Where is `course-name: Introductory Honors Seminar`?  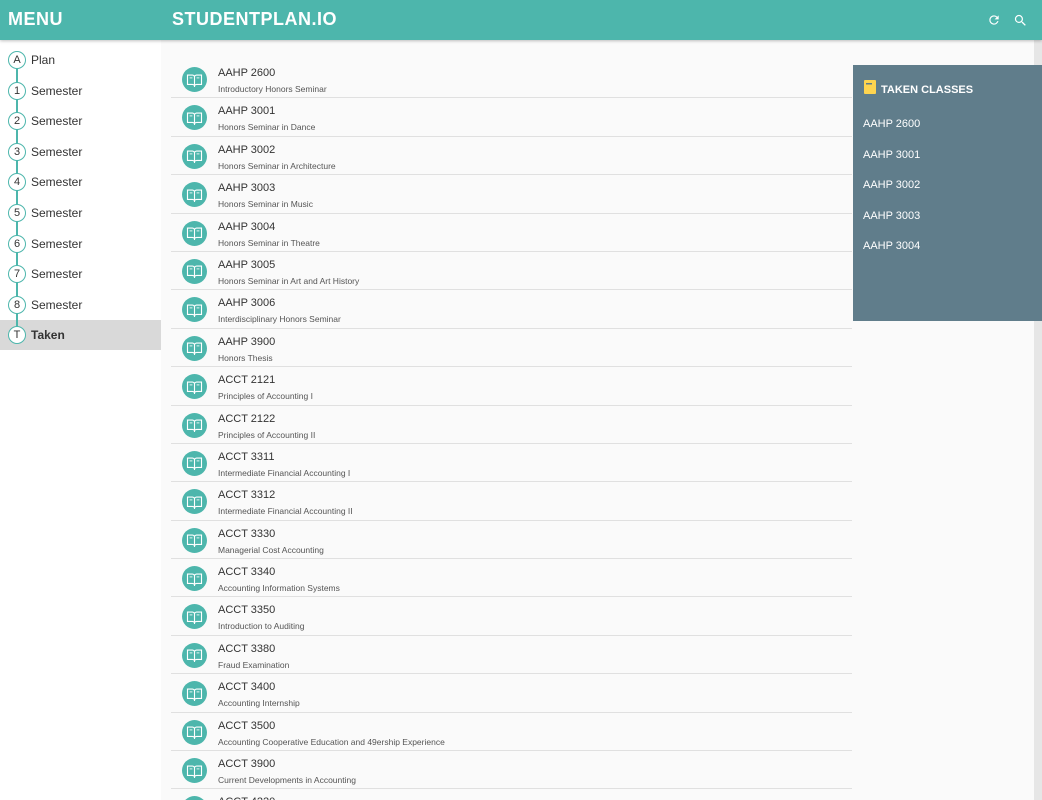 course-name: Introductory Honors Seminar is located at coordinates (272, 89).